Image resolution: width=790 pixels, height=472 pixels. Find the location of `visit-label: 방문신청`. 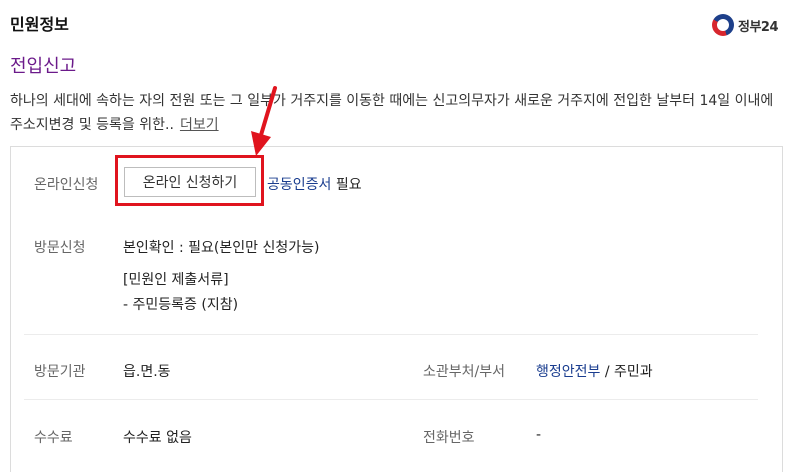

visit-label: 방문신청 is located at coordinates (60, 248).